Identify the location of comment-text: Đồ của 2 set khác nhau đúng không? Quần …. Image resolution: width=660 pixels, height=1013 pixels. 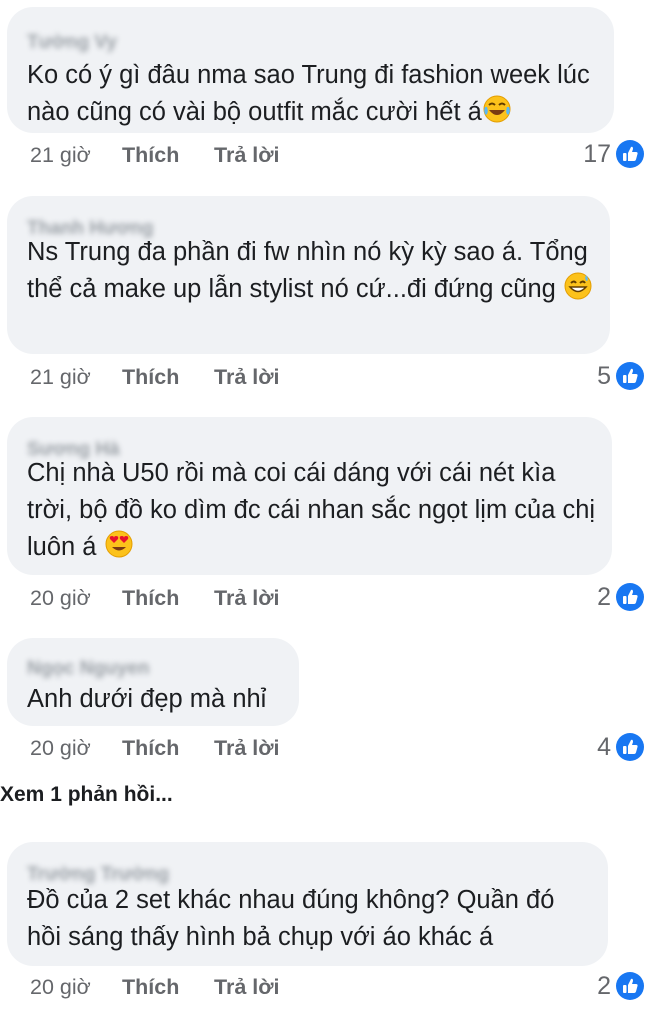
(310, 919).